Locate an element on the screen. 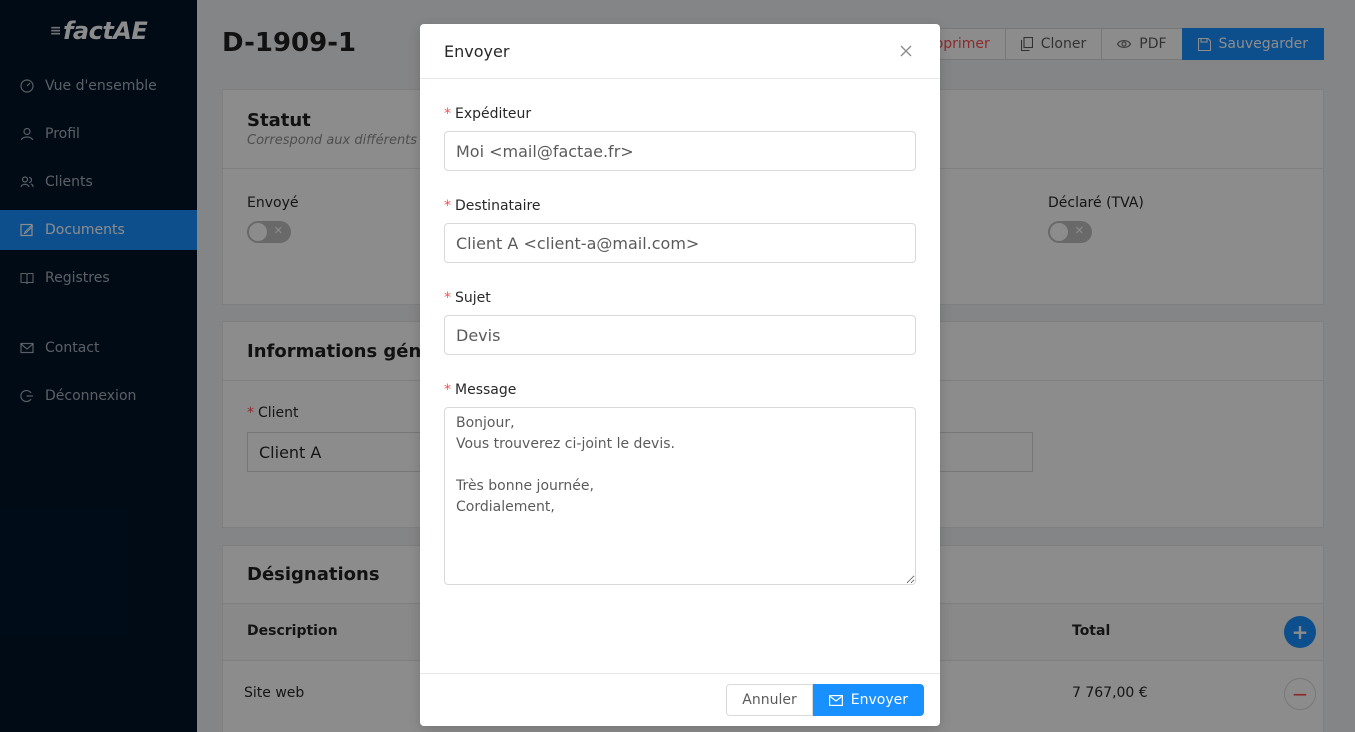 The image size is (1355, 732). subject-input is located at coordinates (680, 335).